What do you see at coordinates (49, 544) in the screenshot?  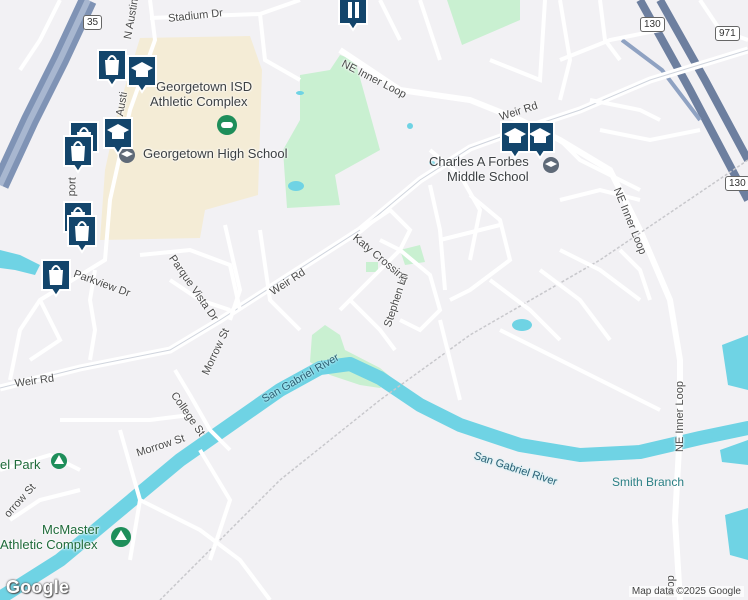 I see `poi-label-mcmaster-line2: Athletic Complex` at bounding box center [49, 544].